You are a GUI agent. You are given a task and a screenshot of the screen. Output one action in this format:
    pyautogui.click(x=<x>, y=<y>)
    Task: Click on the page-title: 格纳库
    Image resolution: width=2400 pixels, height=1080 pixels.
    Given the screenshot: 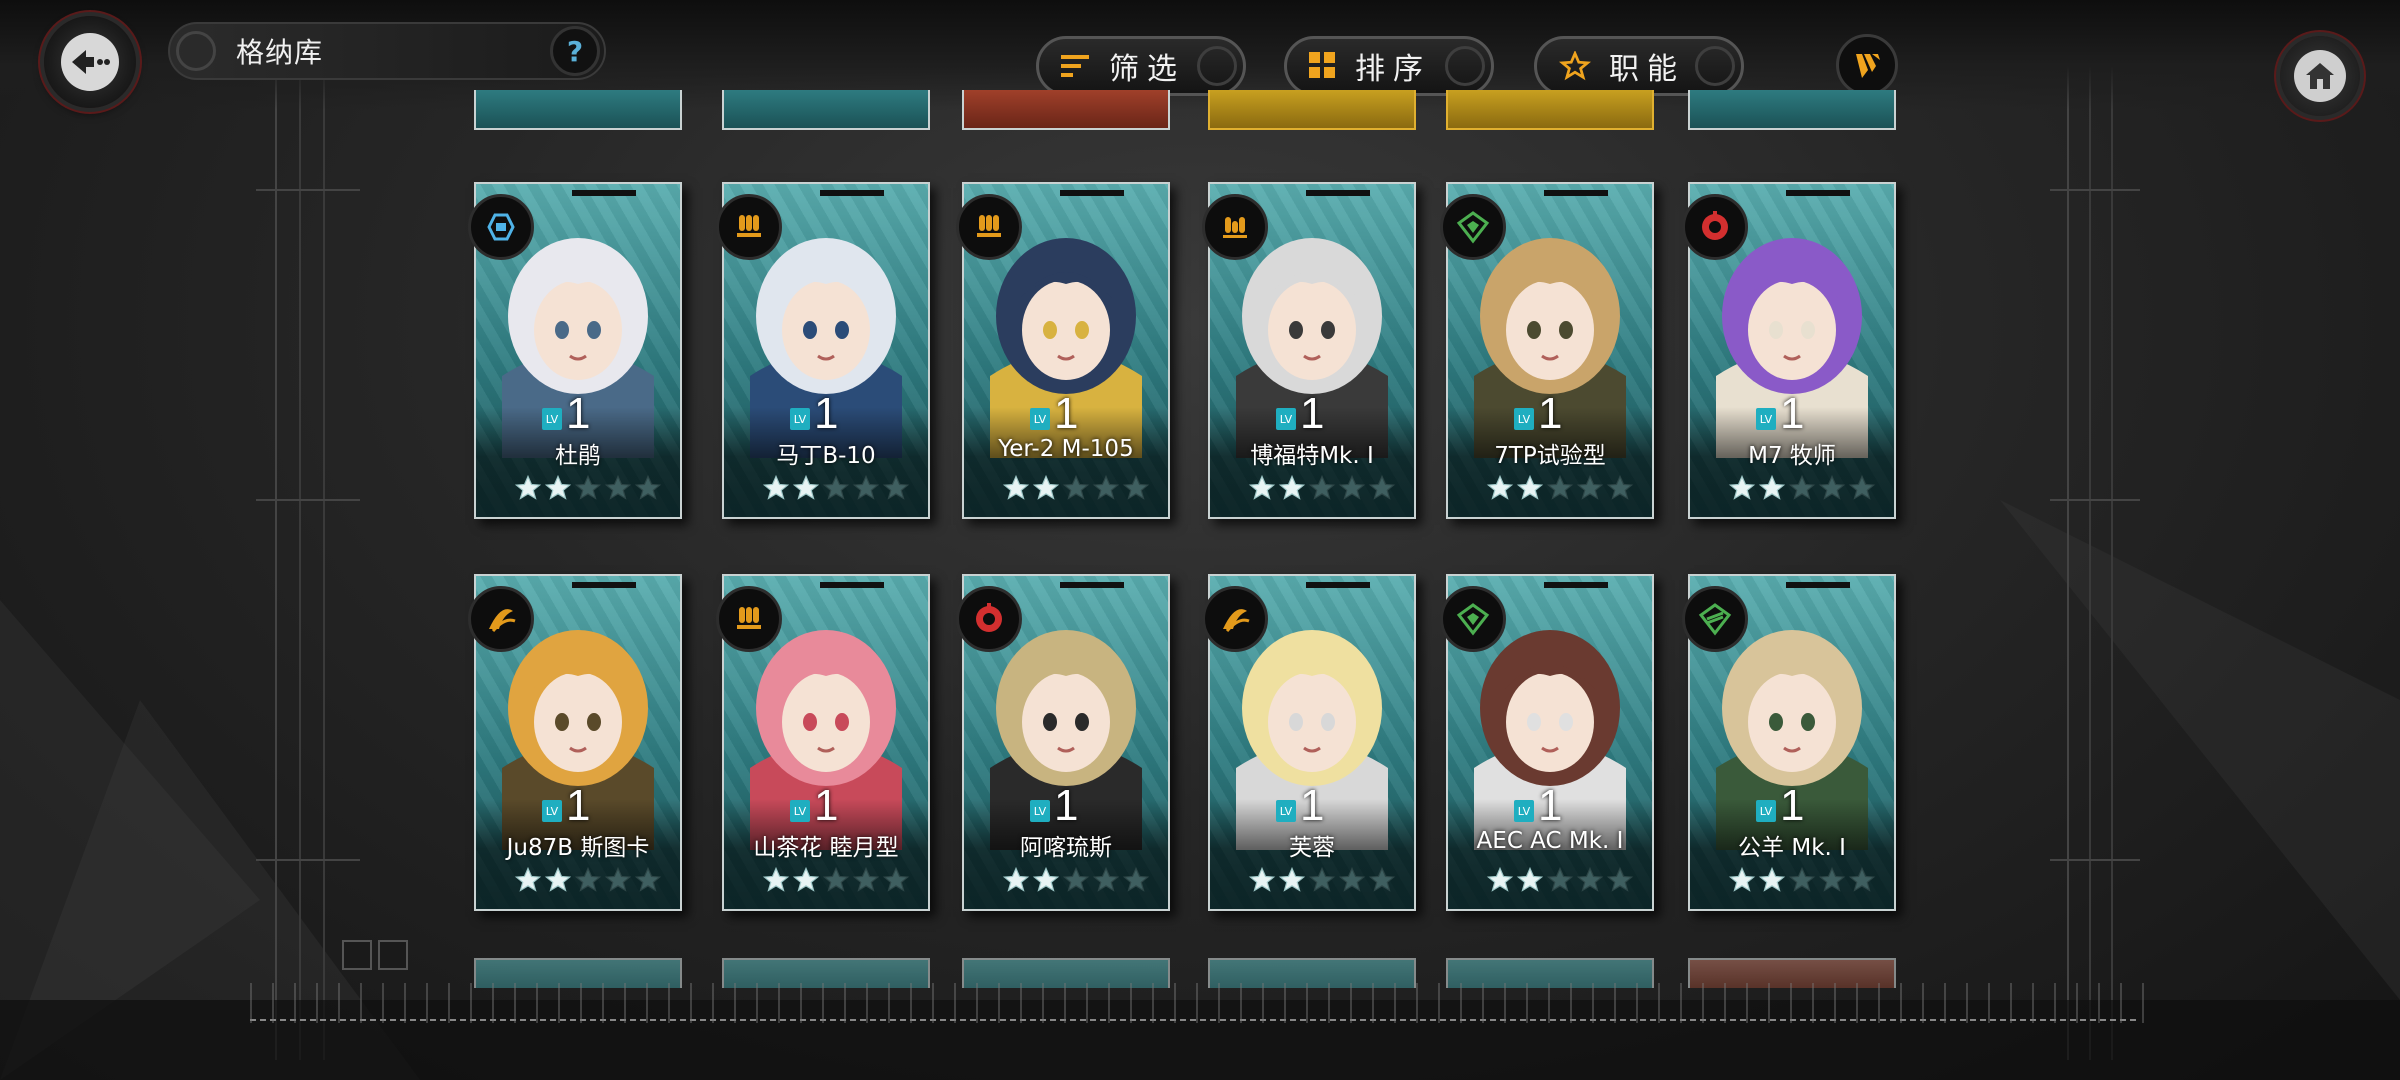 What is the action you would take?
    pyautogui.click(x=280, y=52)
    